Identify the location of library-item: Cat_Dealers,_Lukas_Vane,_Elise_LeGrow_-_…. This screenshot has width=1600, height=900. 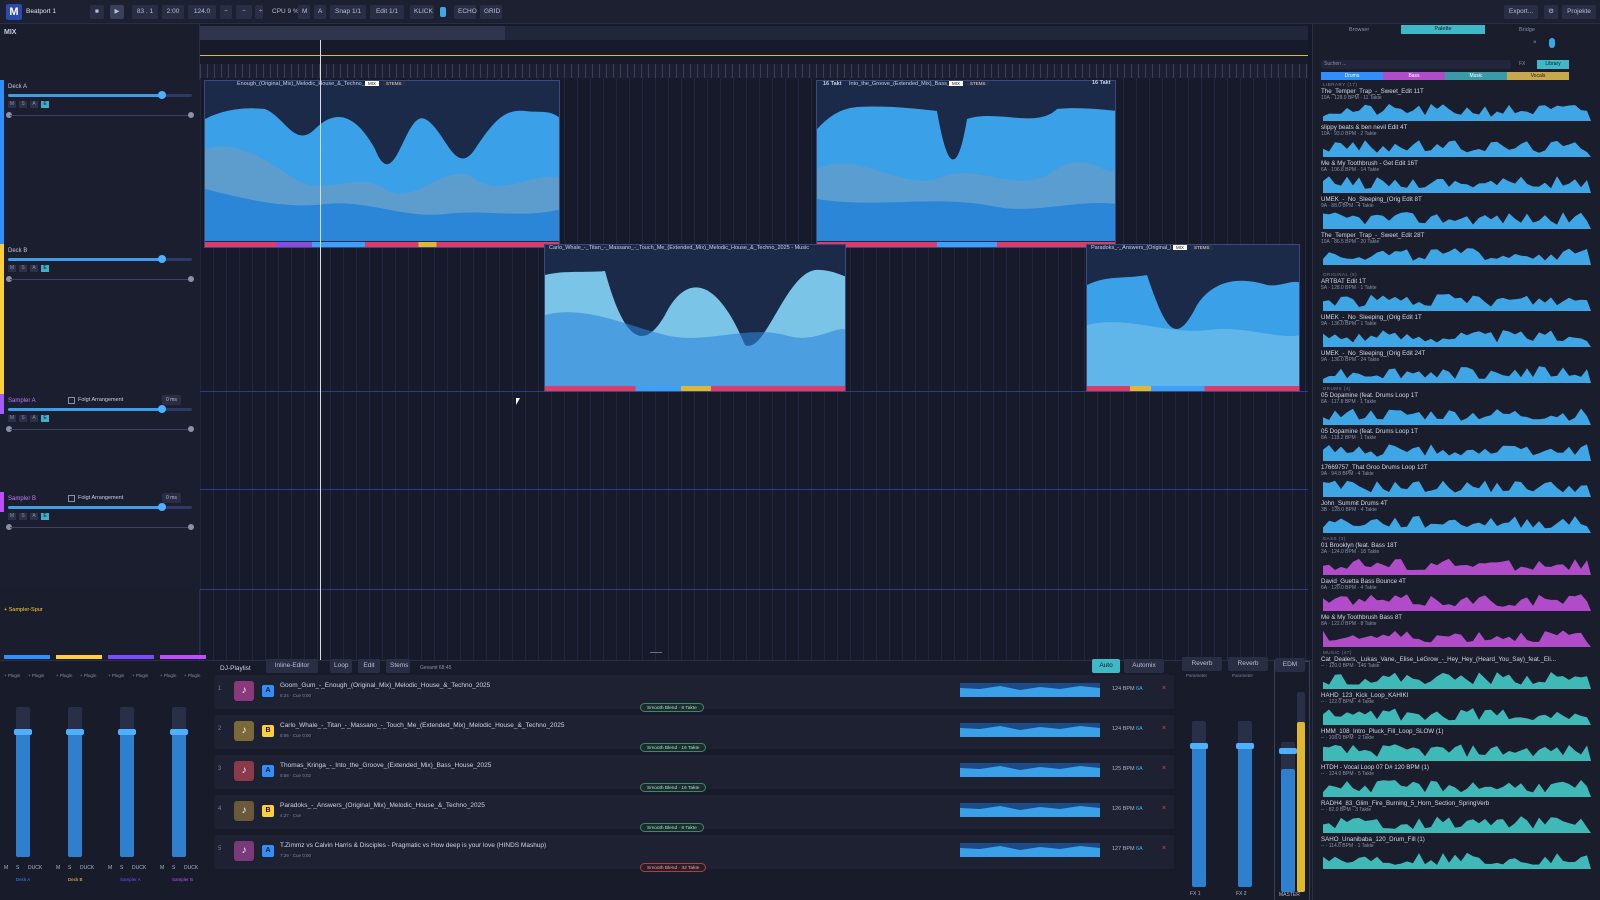
(1458, 674).